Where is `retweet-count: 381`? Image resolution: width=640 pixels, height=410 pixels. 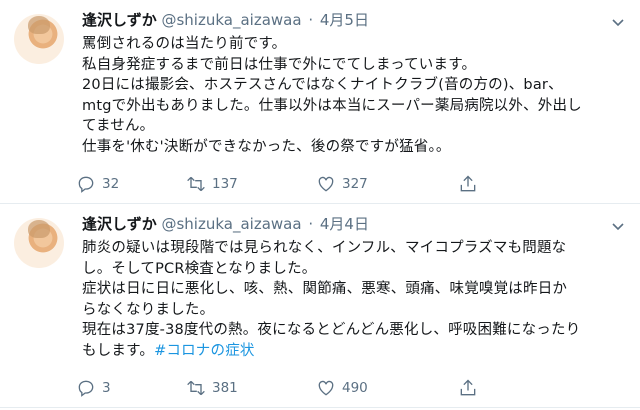 retweet-count: 381 is located at coordinates (225, 388).